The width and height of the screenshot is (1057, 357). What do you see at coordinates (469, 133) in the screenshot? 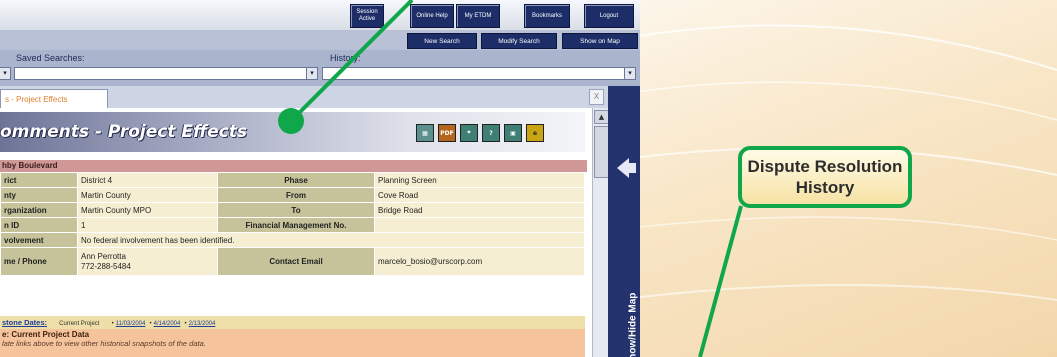
I see `map-icon: ⌖` at bounding box center [469, 133].